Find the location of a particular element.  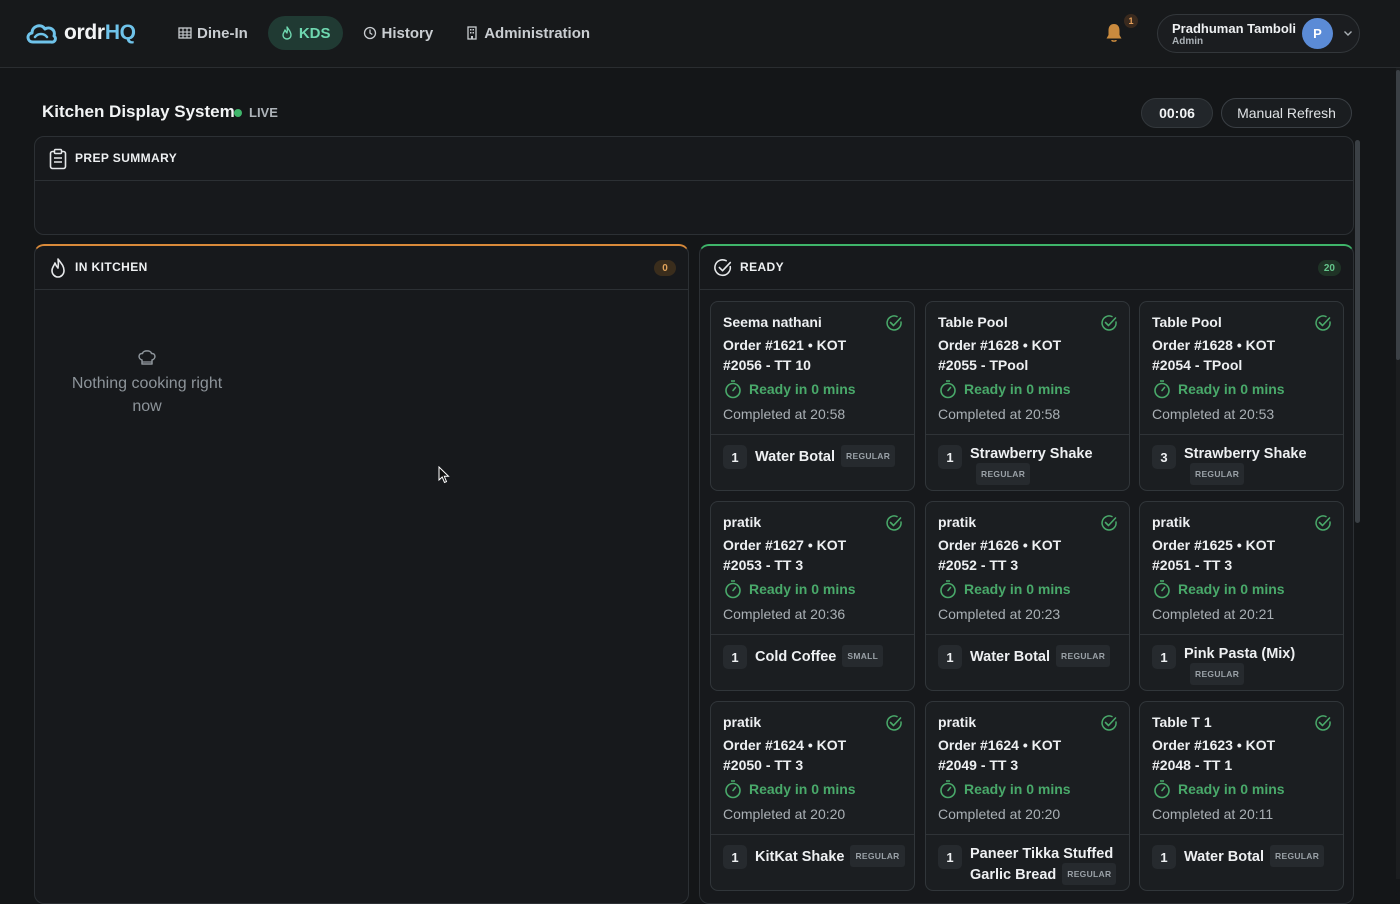

nav-administration-label: Administration is located at coordinates (537, 33).